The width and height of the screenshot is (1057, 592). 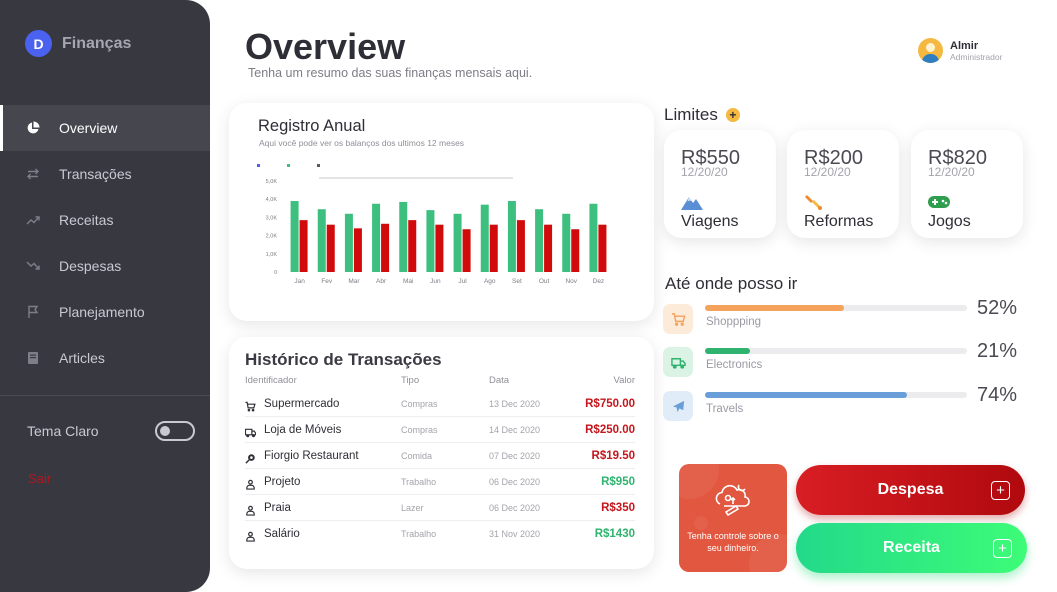 I want to click on y-tick-label: 0, so click(x=275, y=273).